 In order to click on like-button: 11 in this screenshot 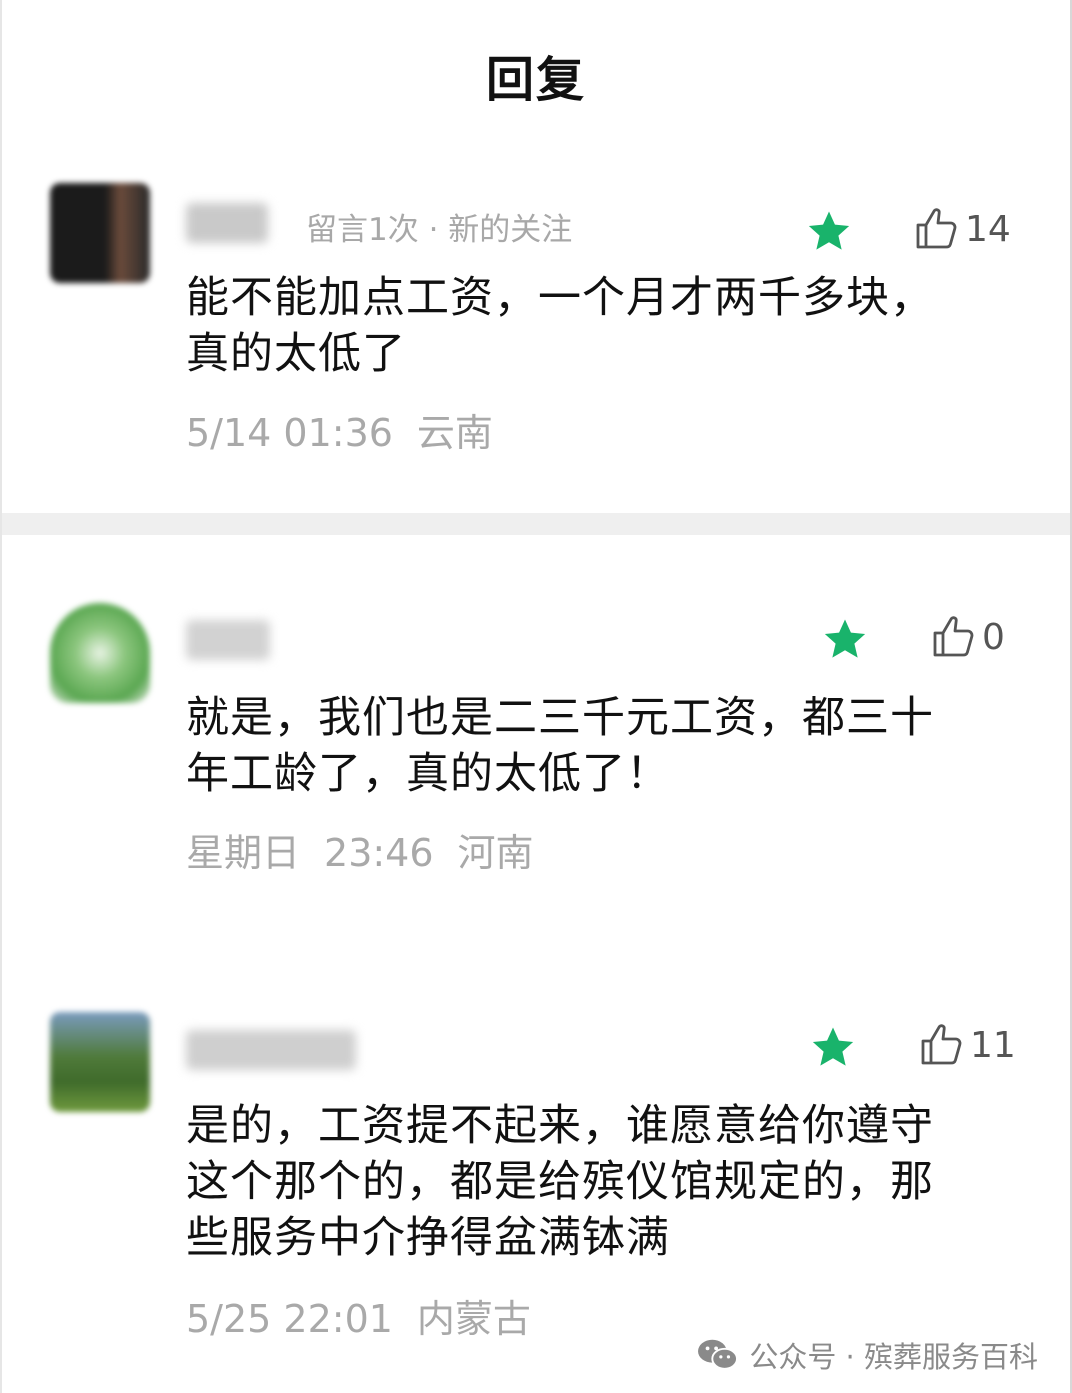, I will do `click(967, 1045)`.